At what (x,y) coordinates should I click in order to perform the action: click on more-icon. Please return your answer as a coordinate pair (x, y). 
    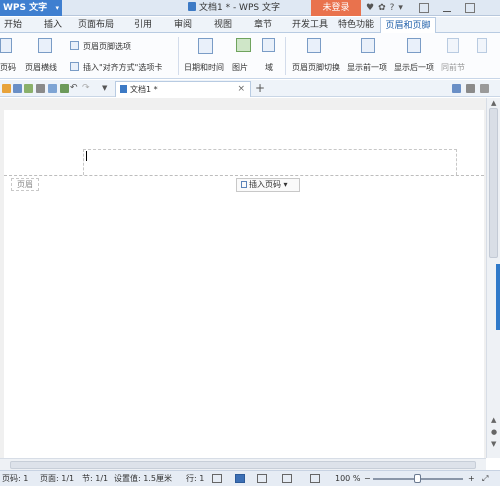
    Looking at the image, I should click on (482, 45).